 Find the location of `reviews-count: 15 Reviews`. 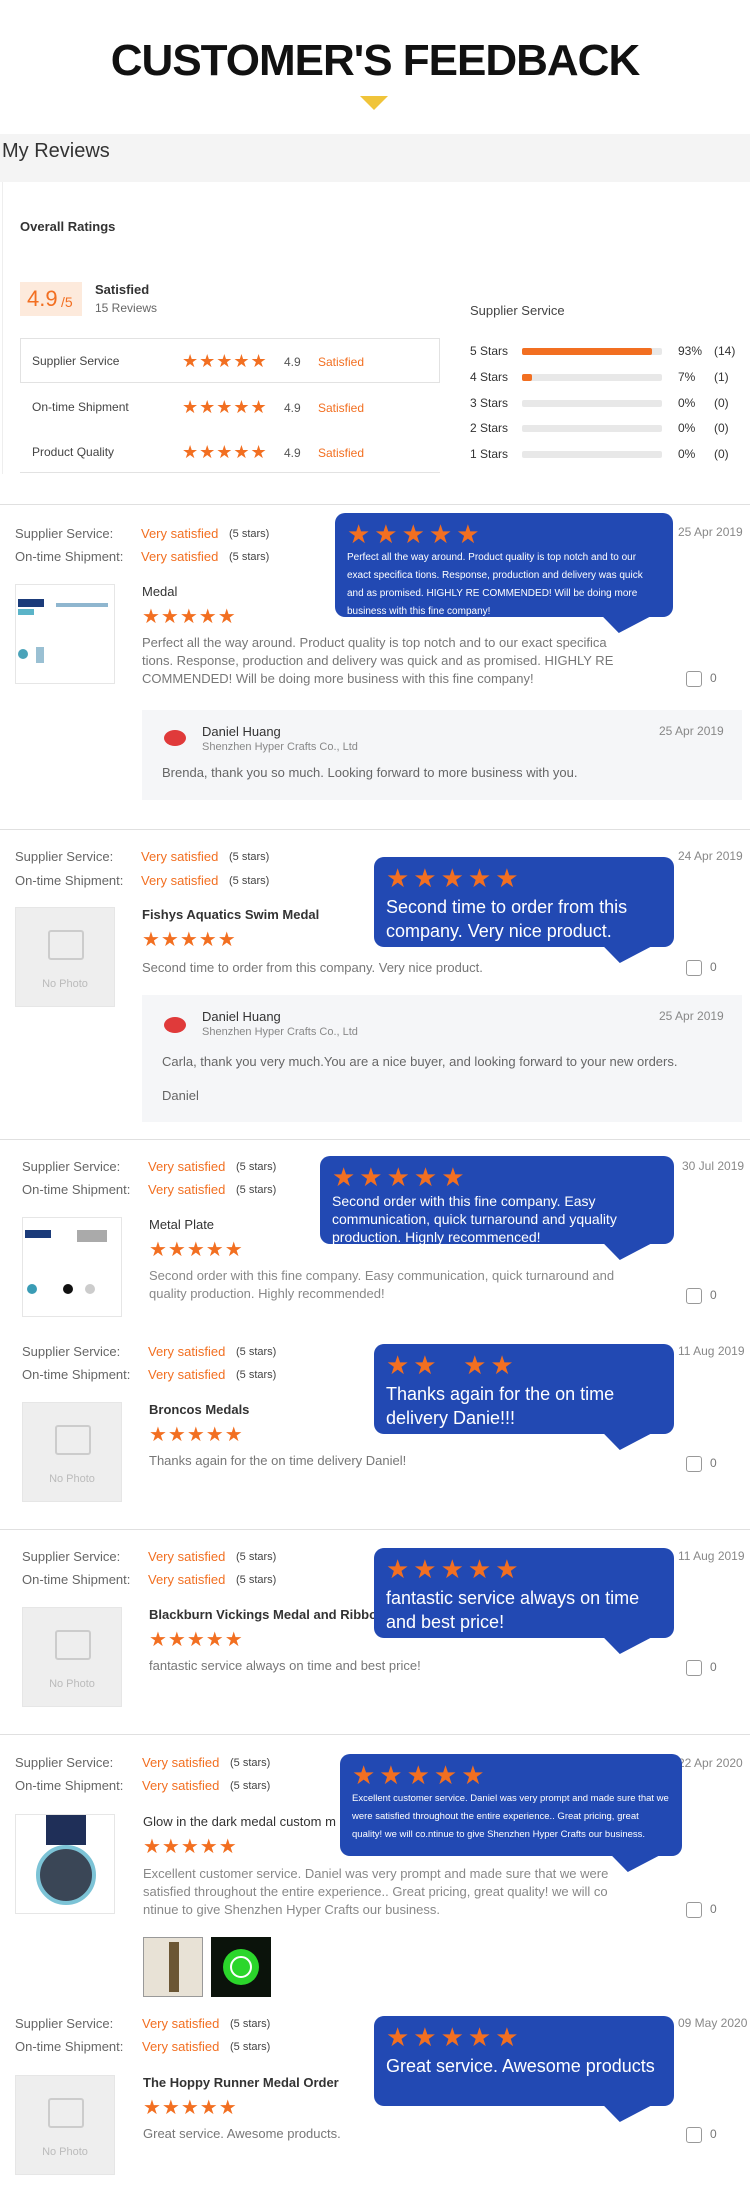

reviews-count: 15 Reviews is located at coordinates (126, 308).